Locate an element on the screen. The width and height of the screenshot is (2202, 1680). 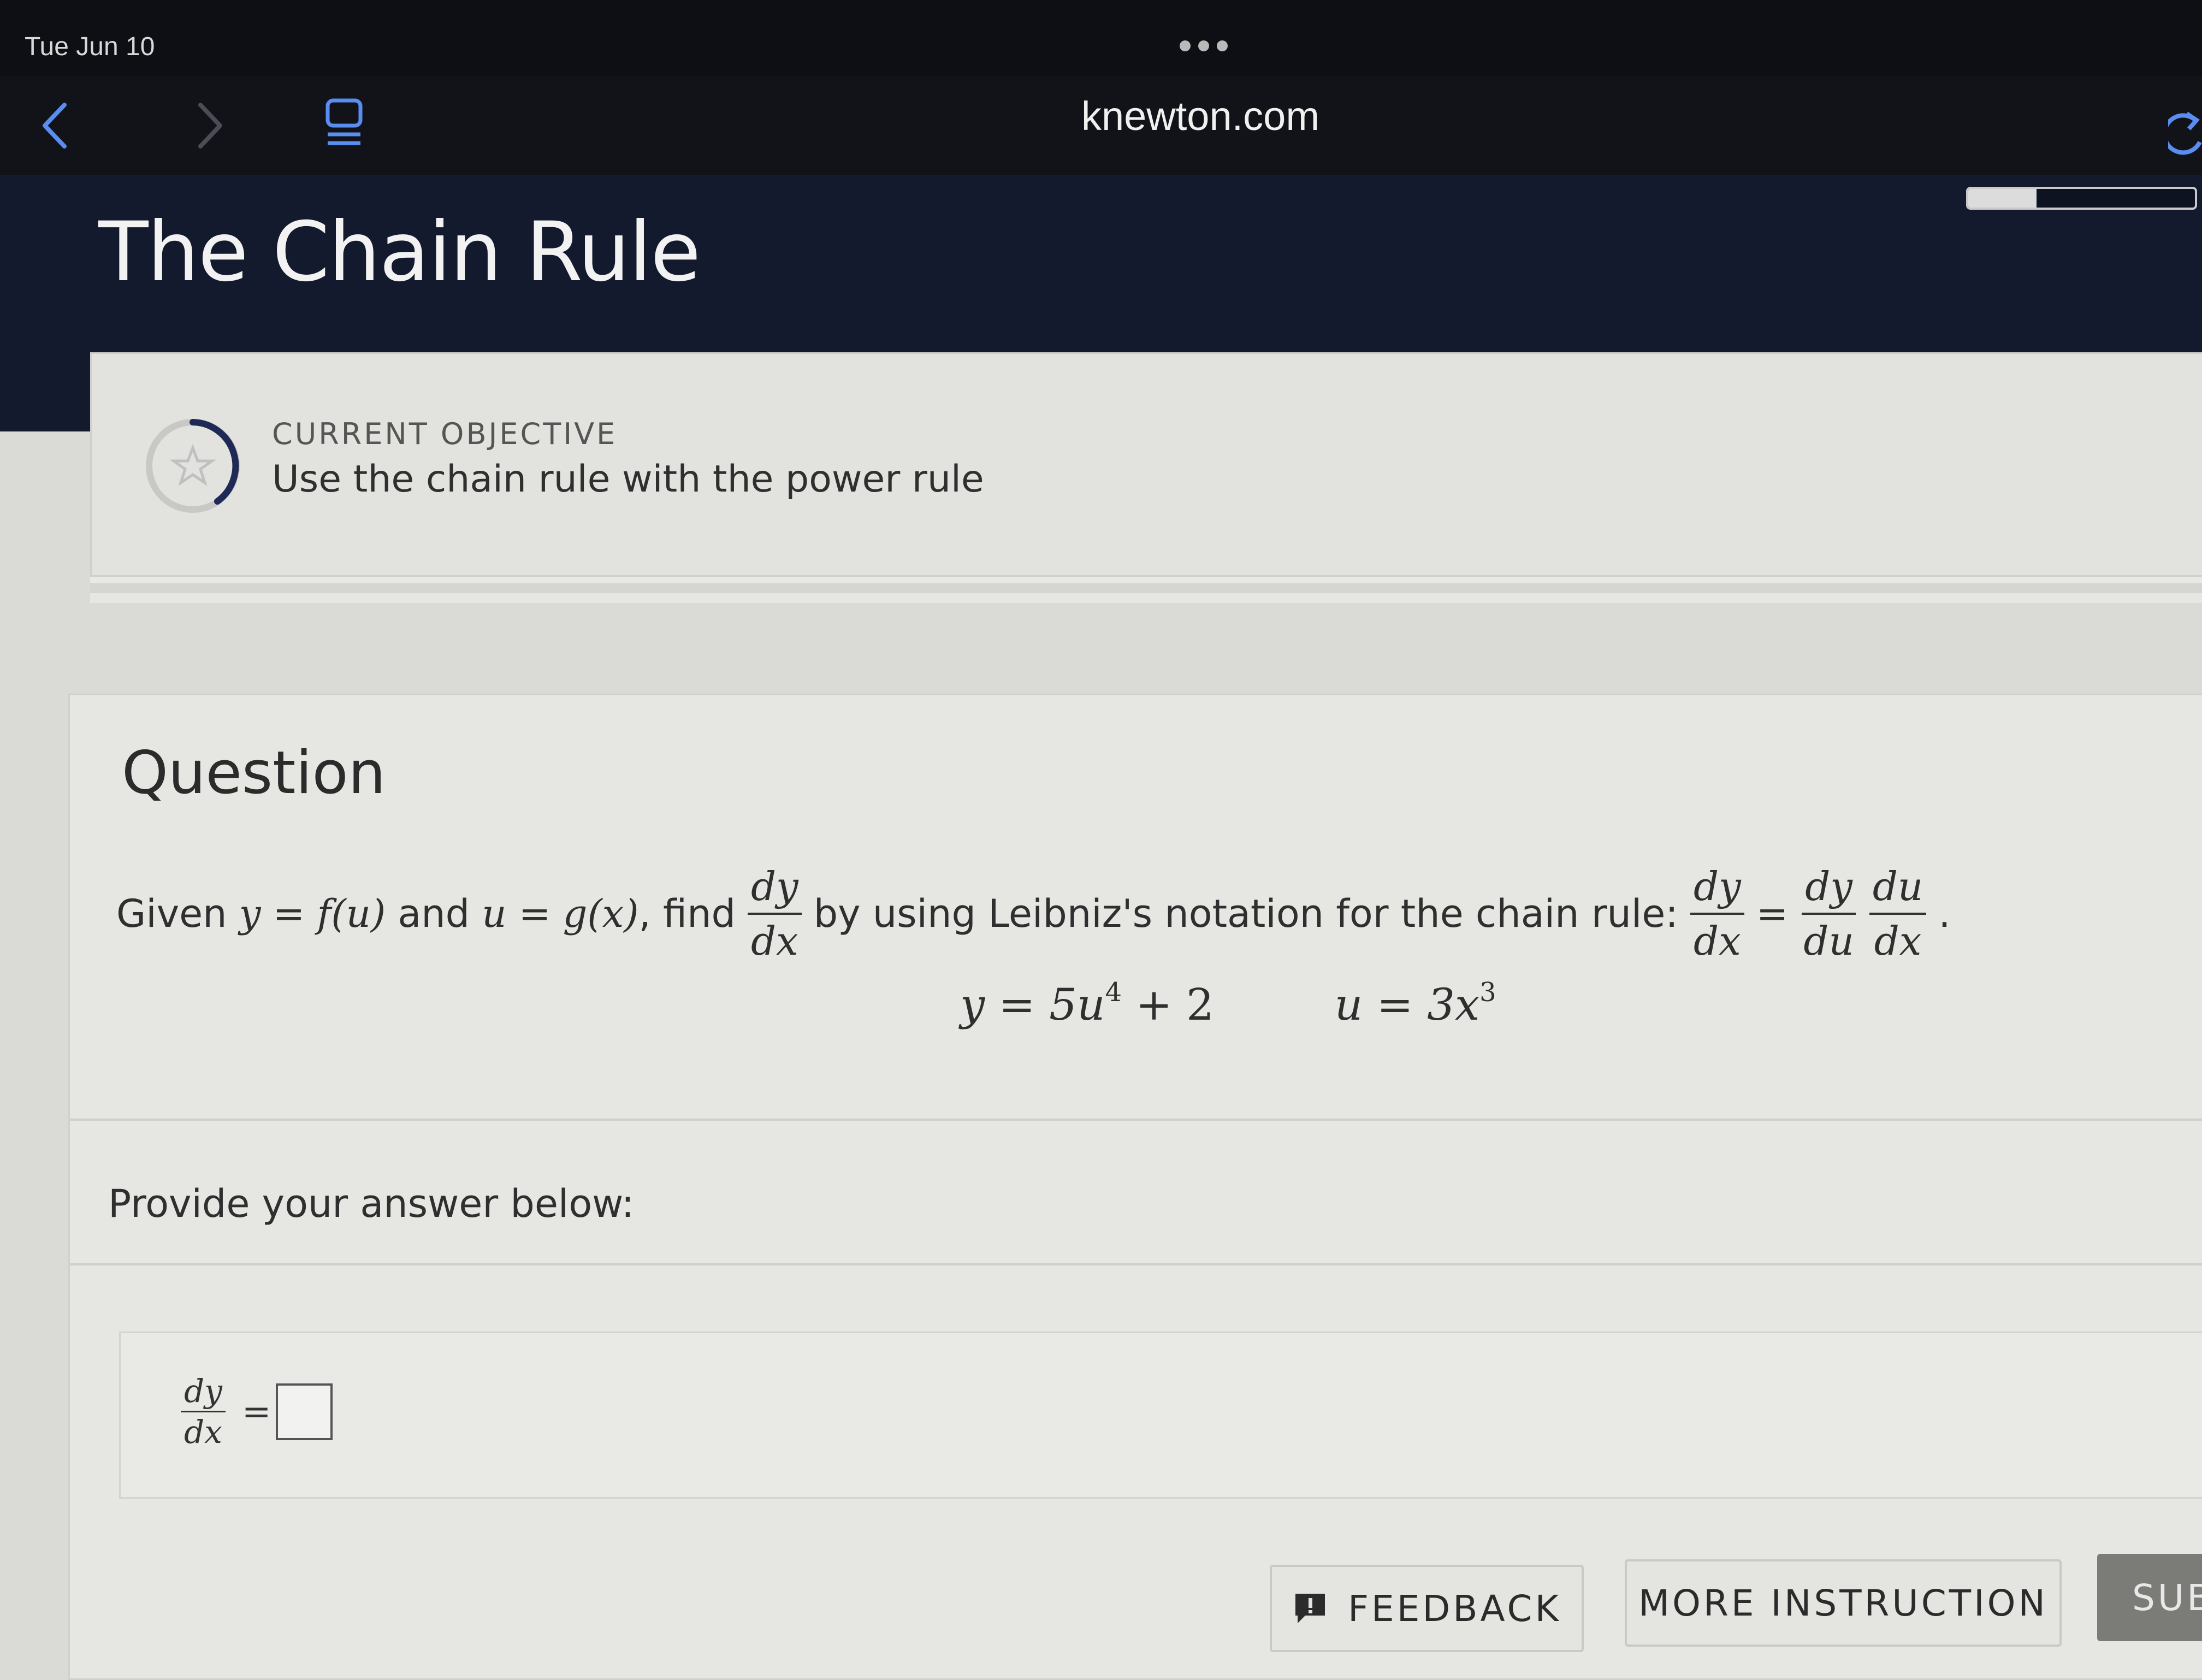
progress-bar-fill is located at coordinates (2002, 198).